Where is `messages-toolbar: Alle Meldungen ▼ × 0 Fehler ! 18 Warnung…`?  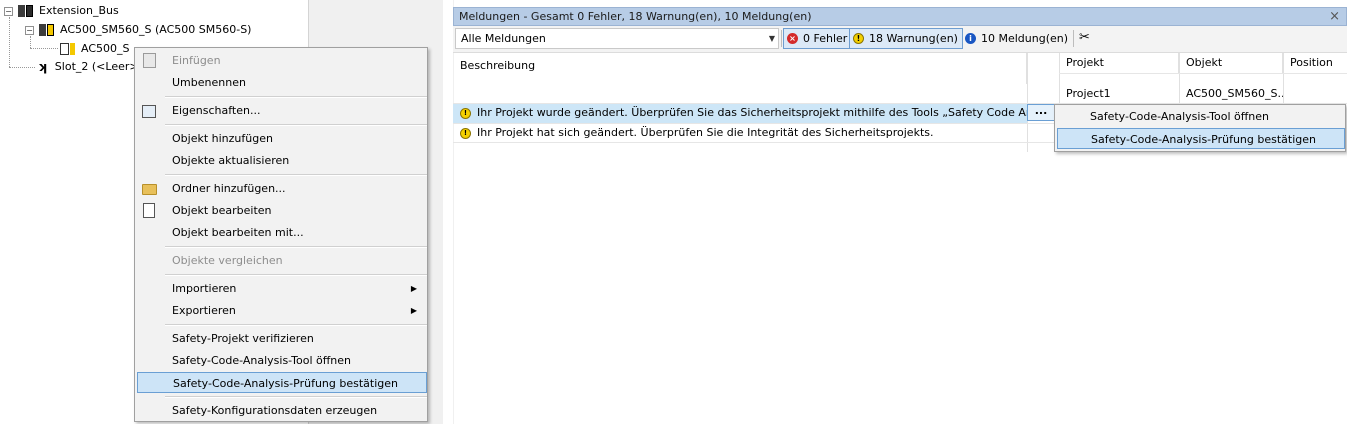 messages-toolbar: Alle Meldungen ▼ × 0 Fehler ! 18 Warnung… is located at coordinates (900, 39).